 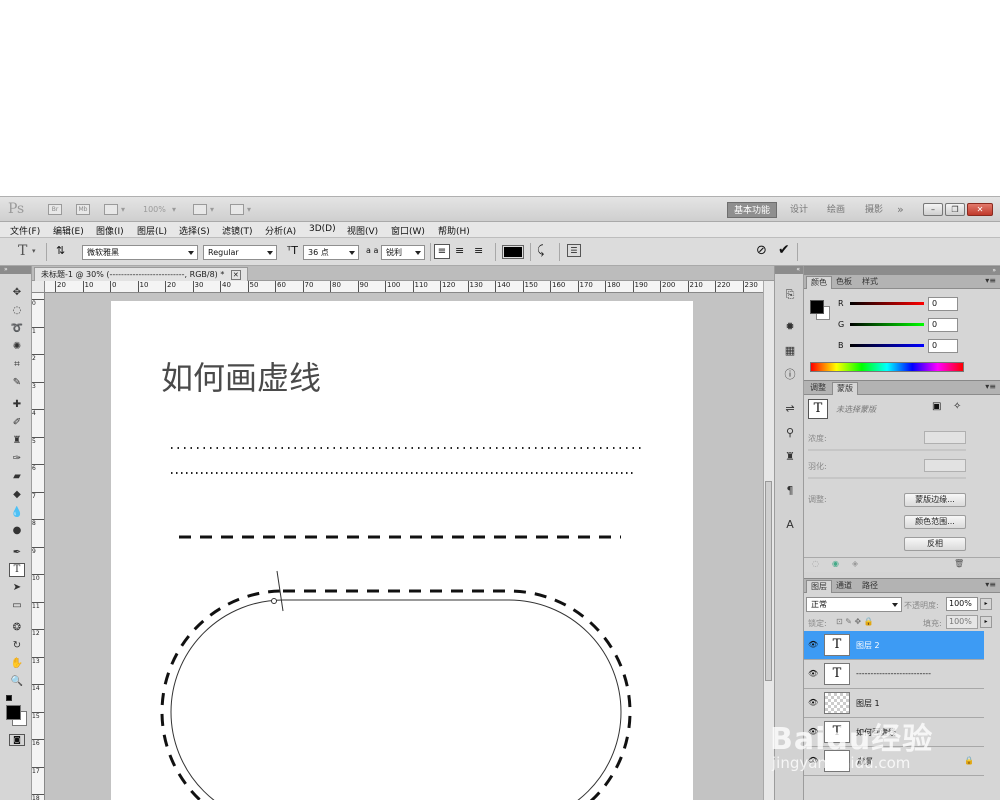 What do you see at coordinates (790, 457) in the screenshot?
I see `tool-presets-icon: ♜` at bounding box center [790, 457].